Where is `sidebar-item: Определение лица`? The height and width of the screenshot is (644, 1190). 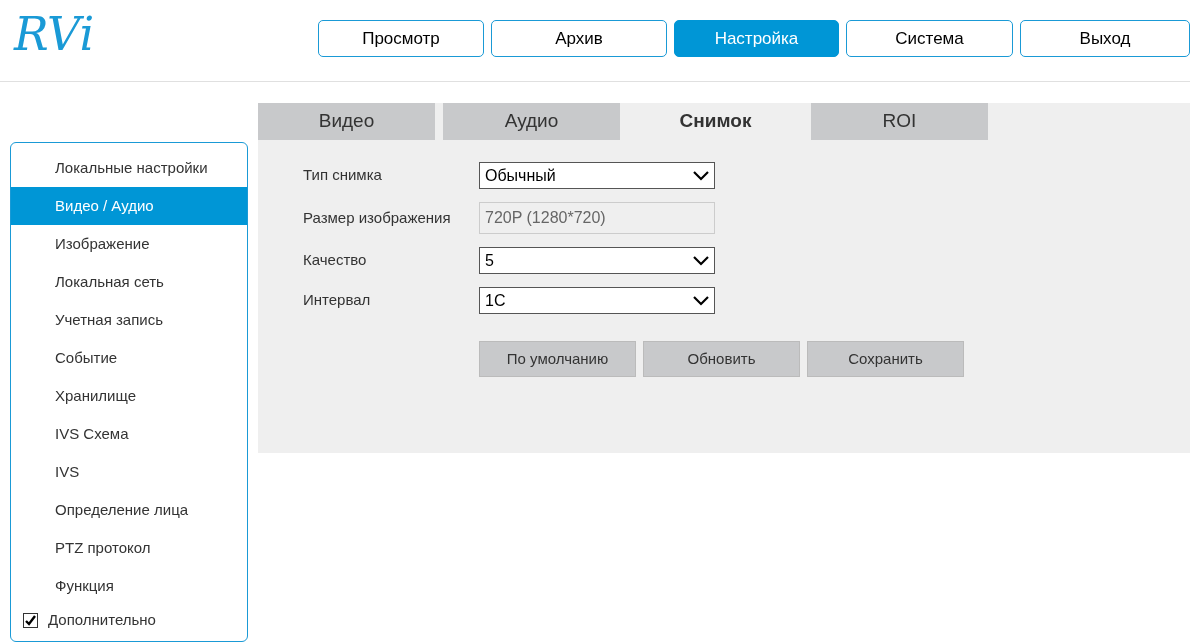 sidebar-item: Определение лица is located at coordinates (129, 510).